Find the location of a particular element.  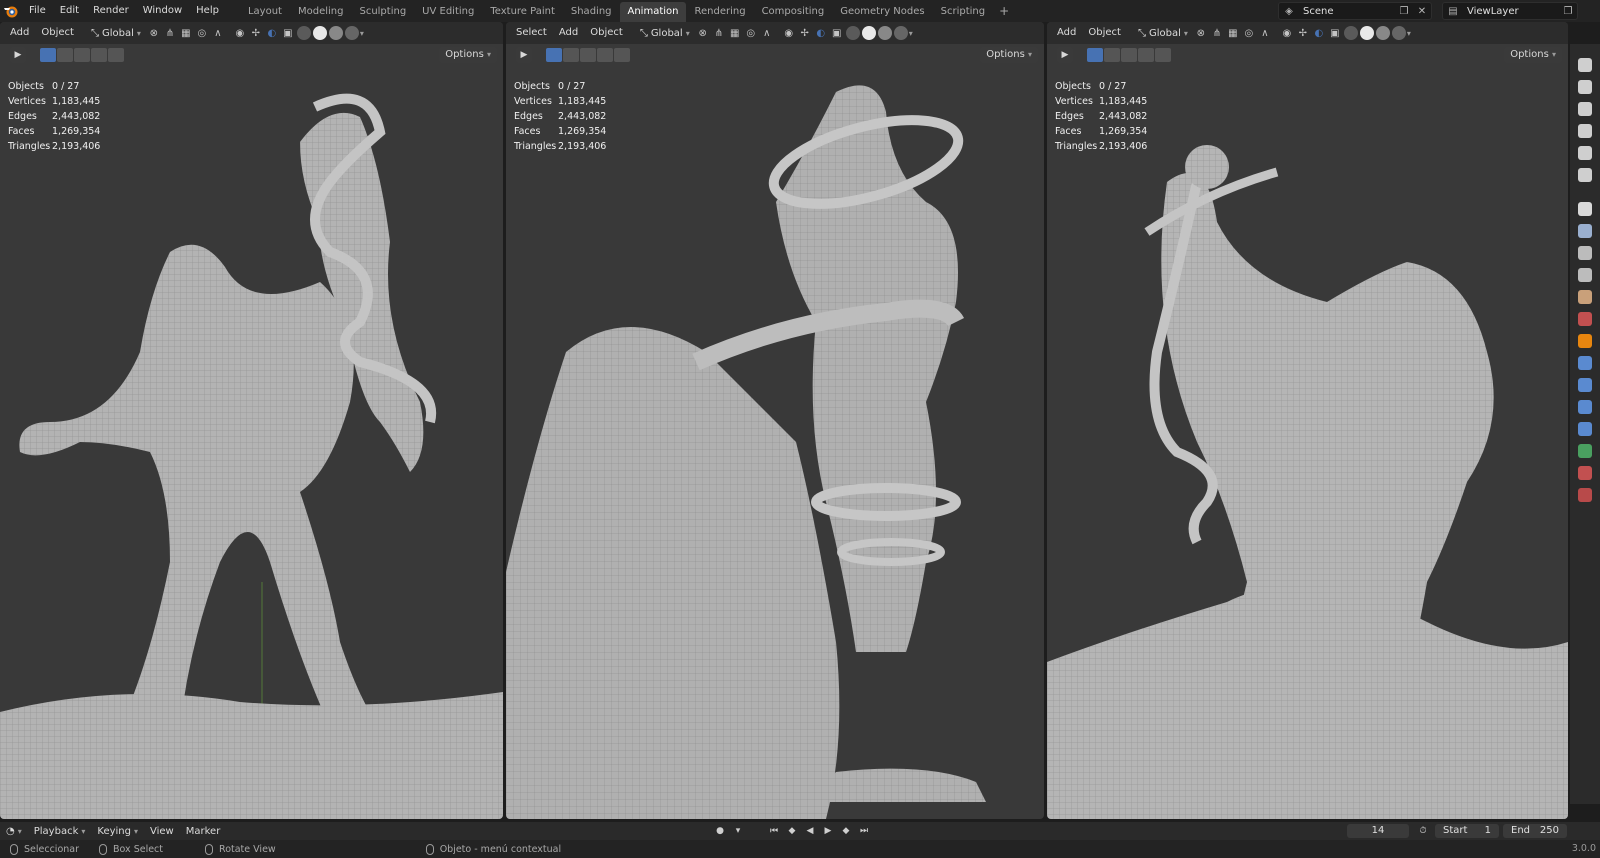

play-icon: ▶ is located at coordinates (828, 831).